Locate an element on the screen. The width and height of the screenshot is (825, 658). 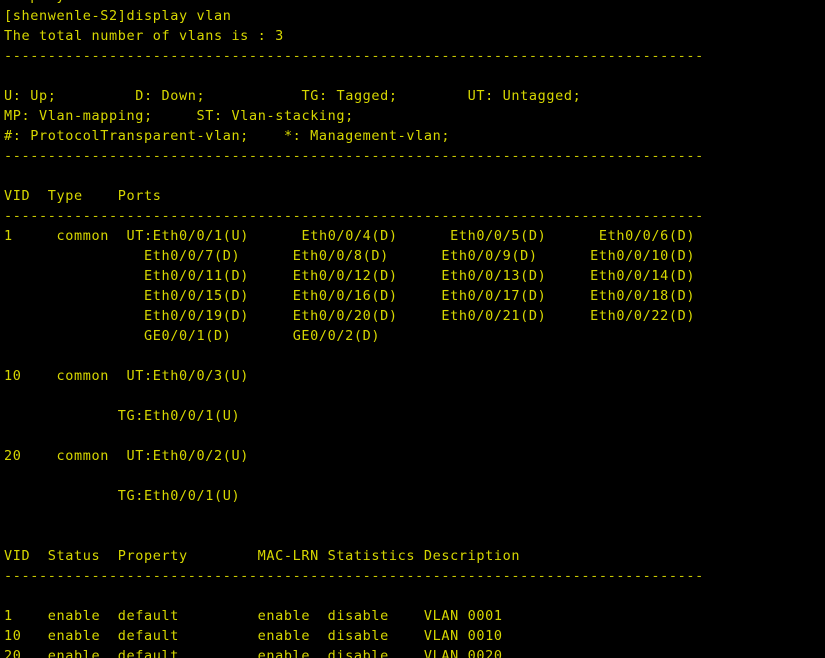
legend-down-label: D: Down; is located at coordinates (170, 96).